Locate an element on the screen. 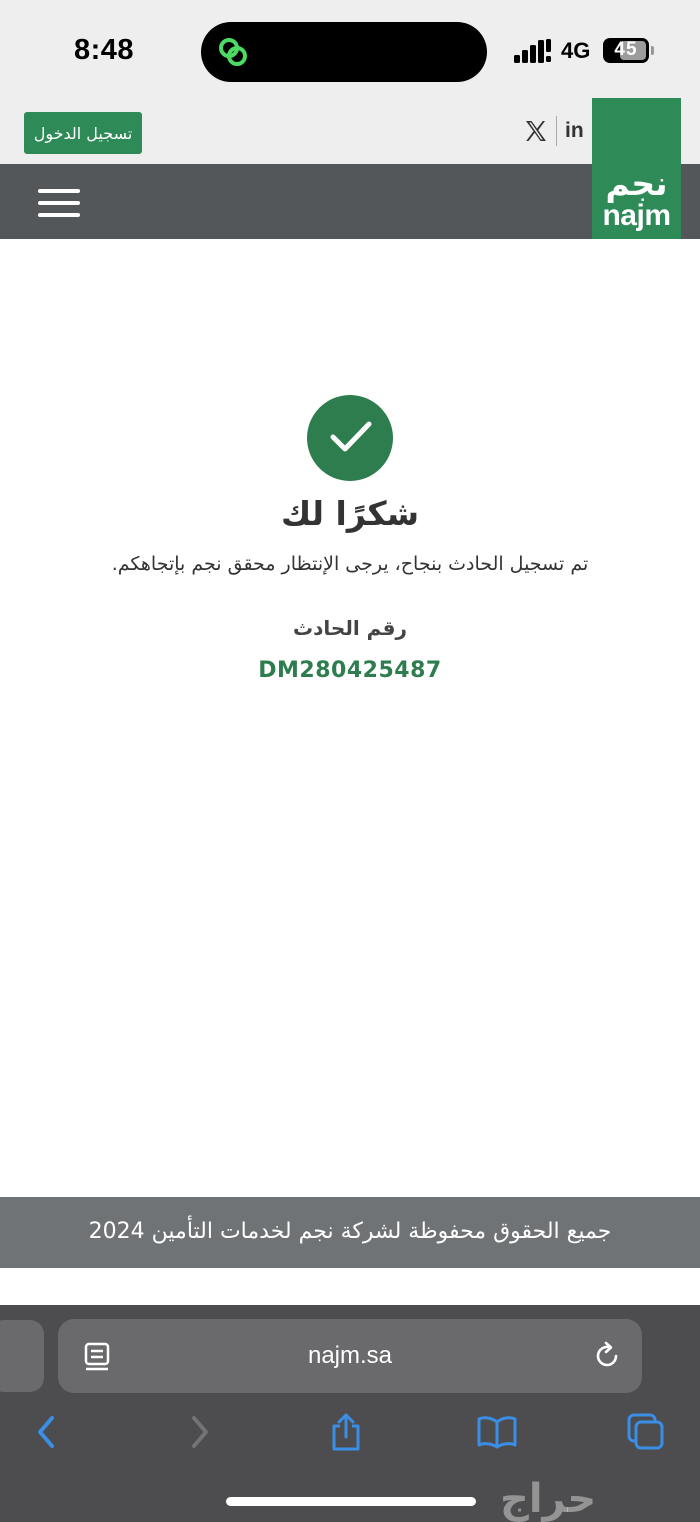 Image resolution: width=700 pixels, height=1522 pixels. dynamic-island is located at coordinates (344, 52).